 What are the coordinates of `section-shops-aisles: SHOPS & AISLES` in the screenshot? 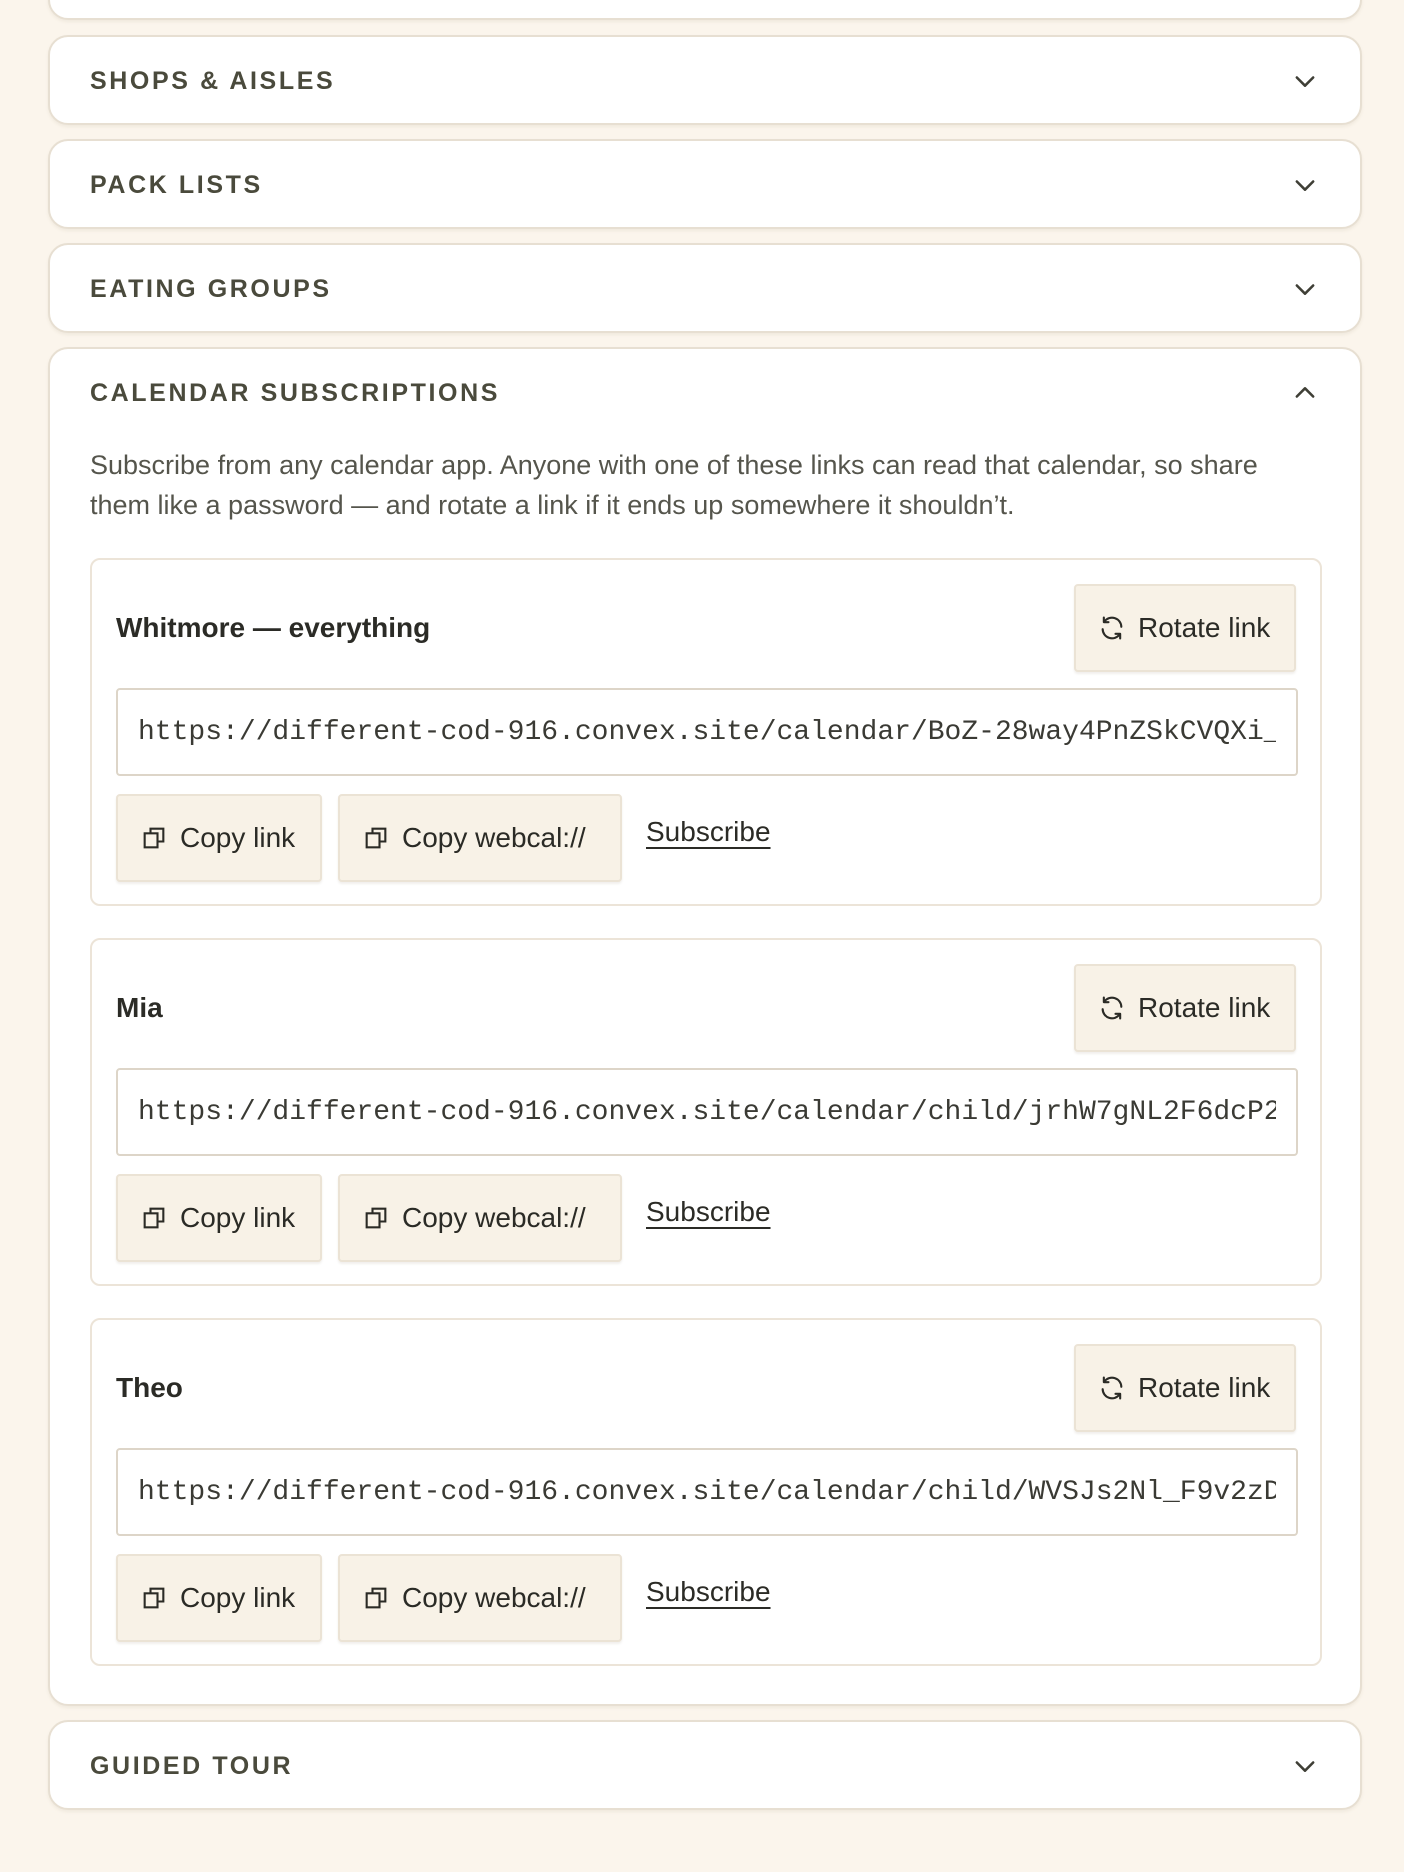 It's located at (705, 80).